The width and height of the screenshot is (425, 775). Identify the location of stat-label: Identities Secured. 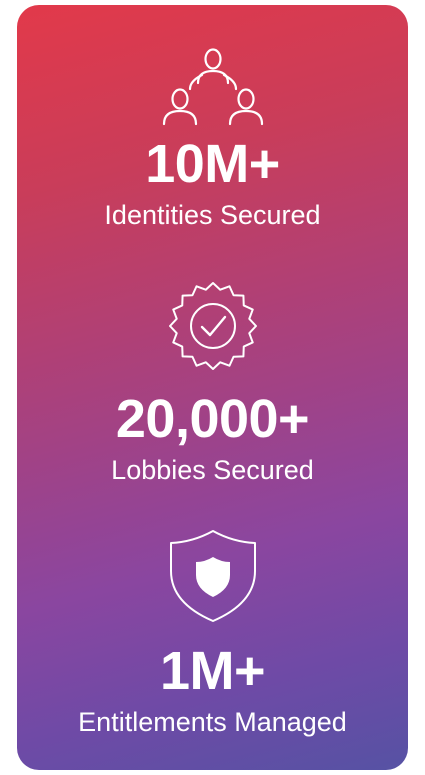
(212, 215).